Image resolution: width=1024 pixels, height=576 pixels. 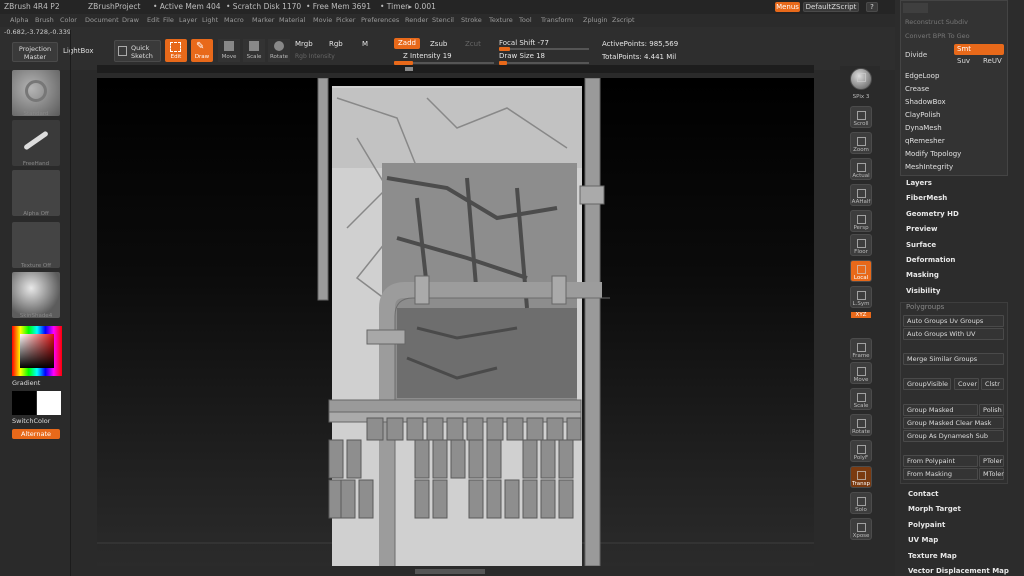 I want to click on masking-tolerance-slider: MToler, so click(x=991, y=474).